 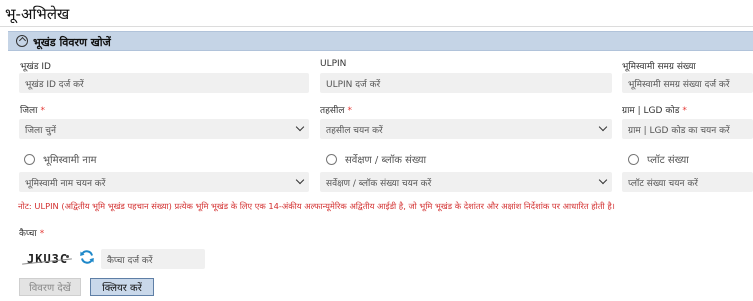 I want to click on gram-label: ग्राम | LGD कोड *, so click(x=654, y=109).